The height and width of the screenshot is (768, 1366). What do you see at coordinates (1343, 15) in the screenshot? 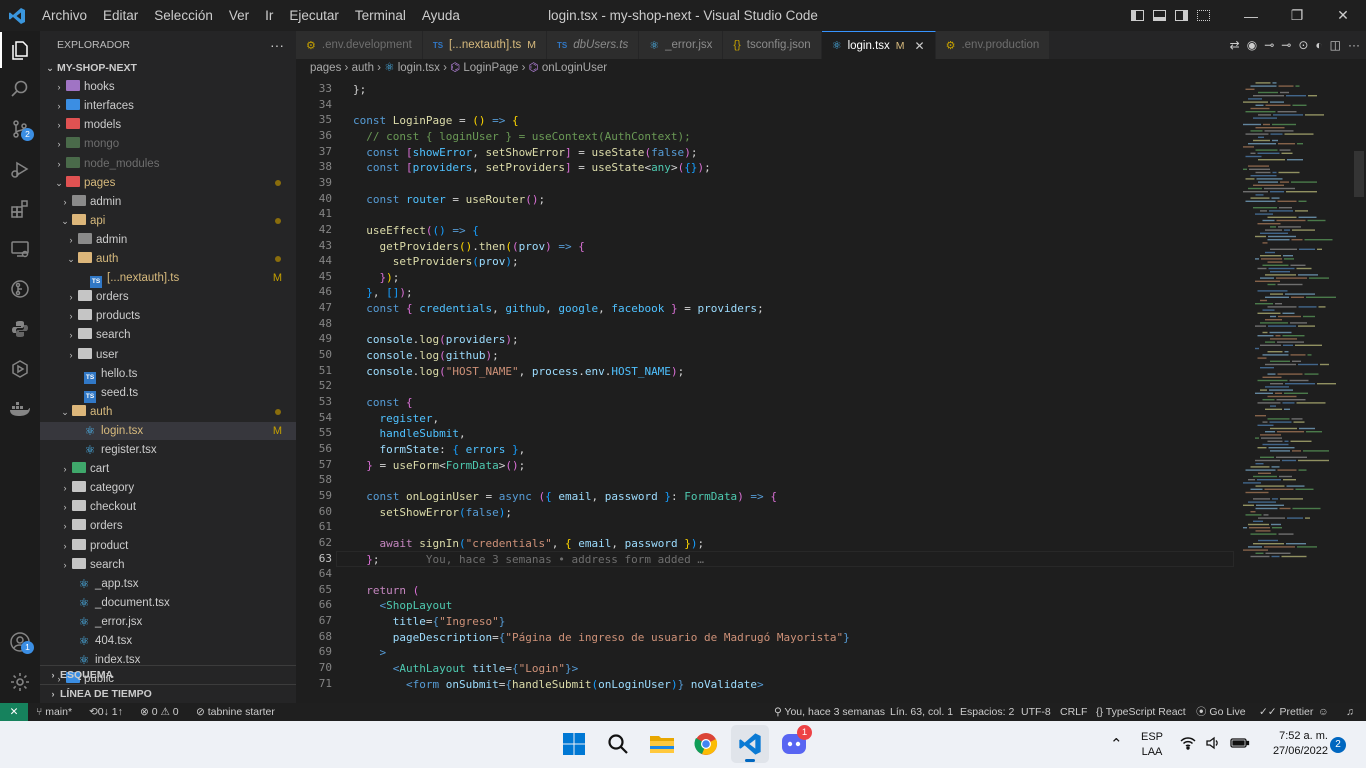
I see `close-window-button: ✕` at bounding box center [1343, 15].